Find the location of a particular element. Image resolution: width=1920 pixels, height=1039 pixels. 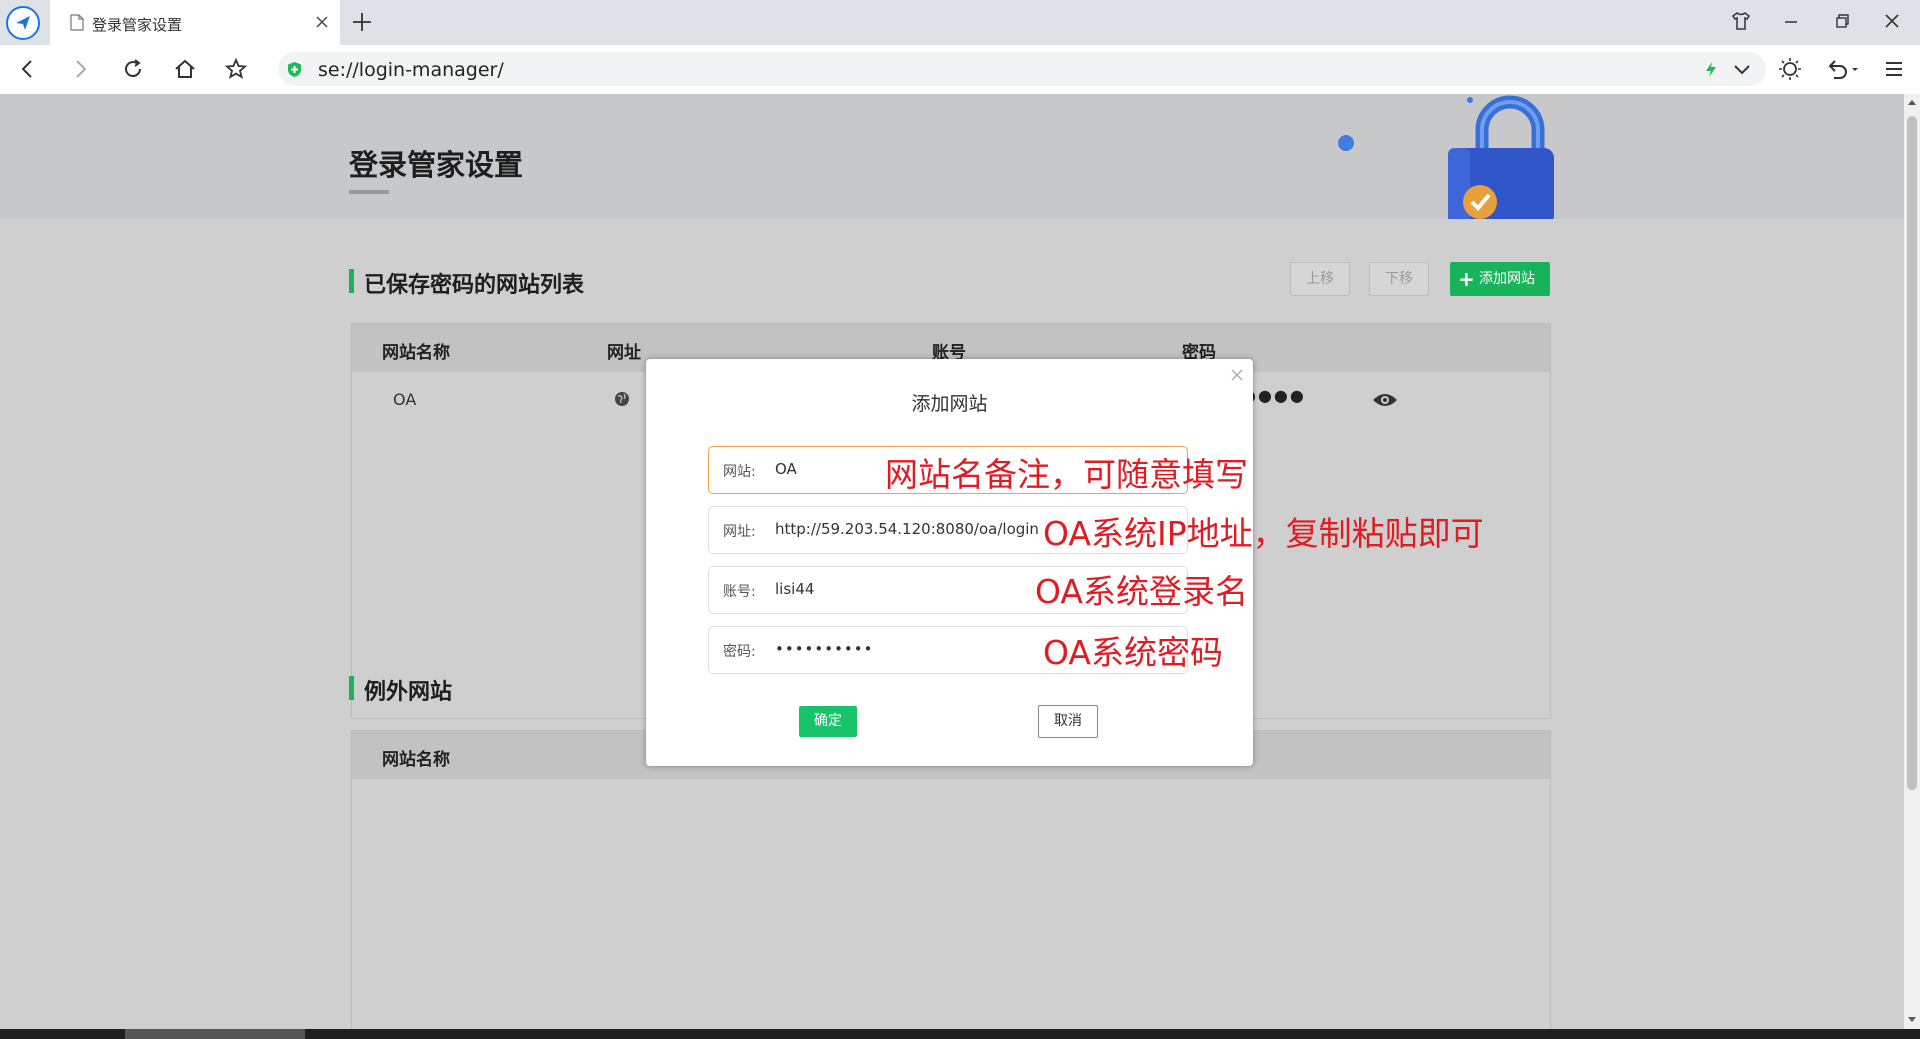

password-label: 密码: is located at coordinates (739, 652).